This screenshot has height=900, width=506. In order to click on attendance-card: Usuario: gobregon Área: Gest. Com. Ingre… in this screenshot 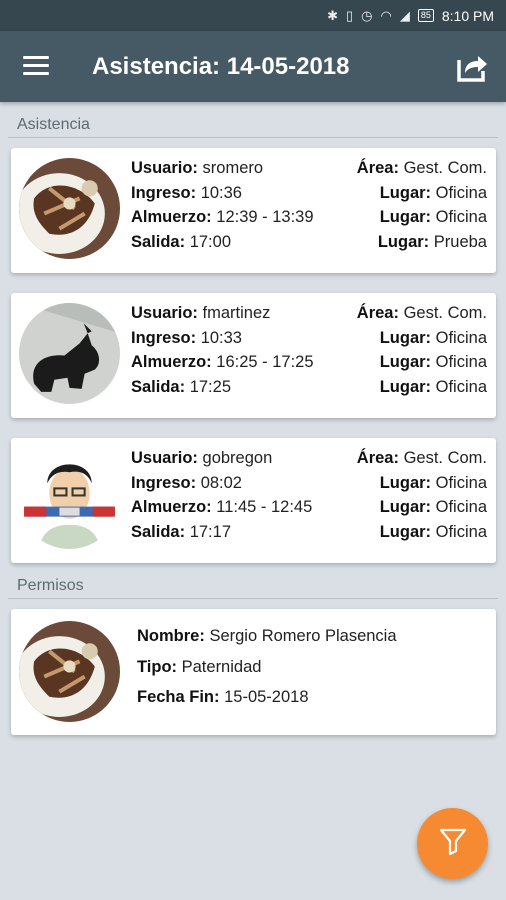, I will do `click(253, 500)`.